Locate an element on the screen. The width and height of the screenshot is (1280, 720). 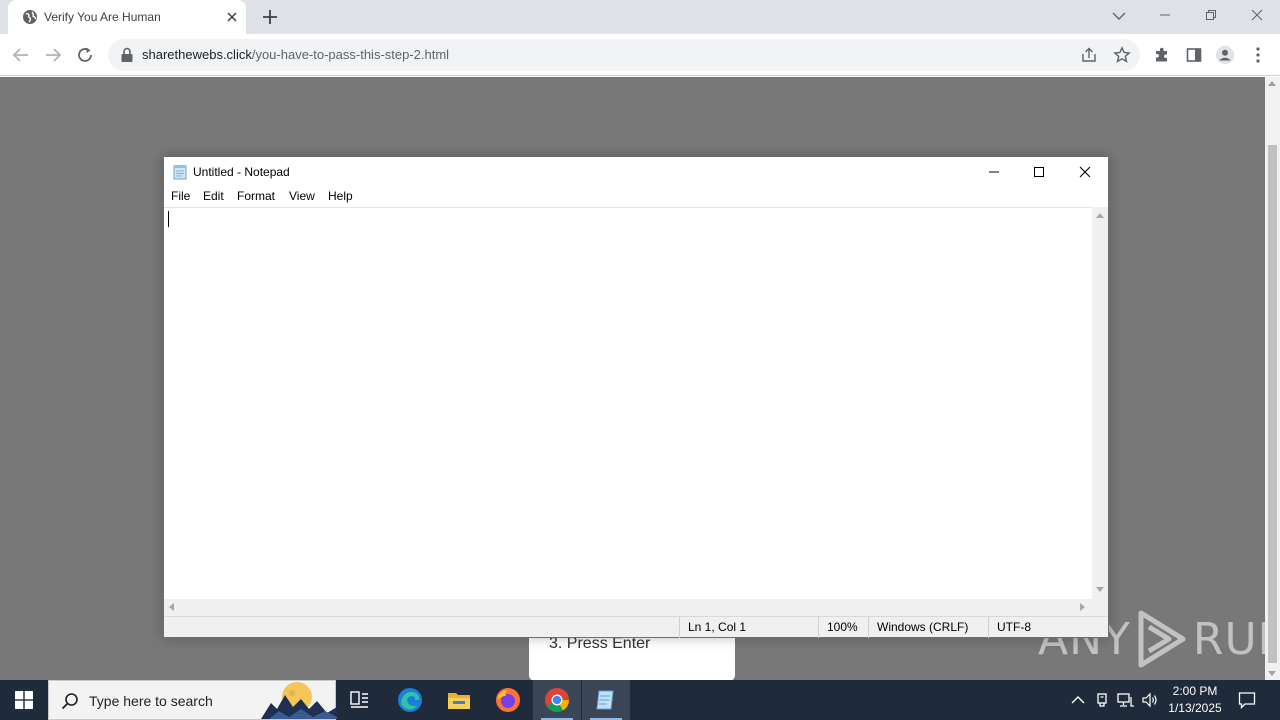
notepad-app-icon is located at coordinates (180, 172).